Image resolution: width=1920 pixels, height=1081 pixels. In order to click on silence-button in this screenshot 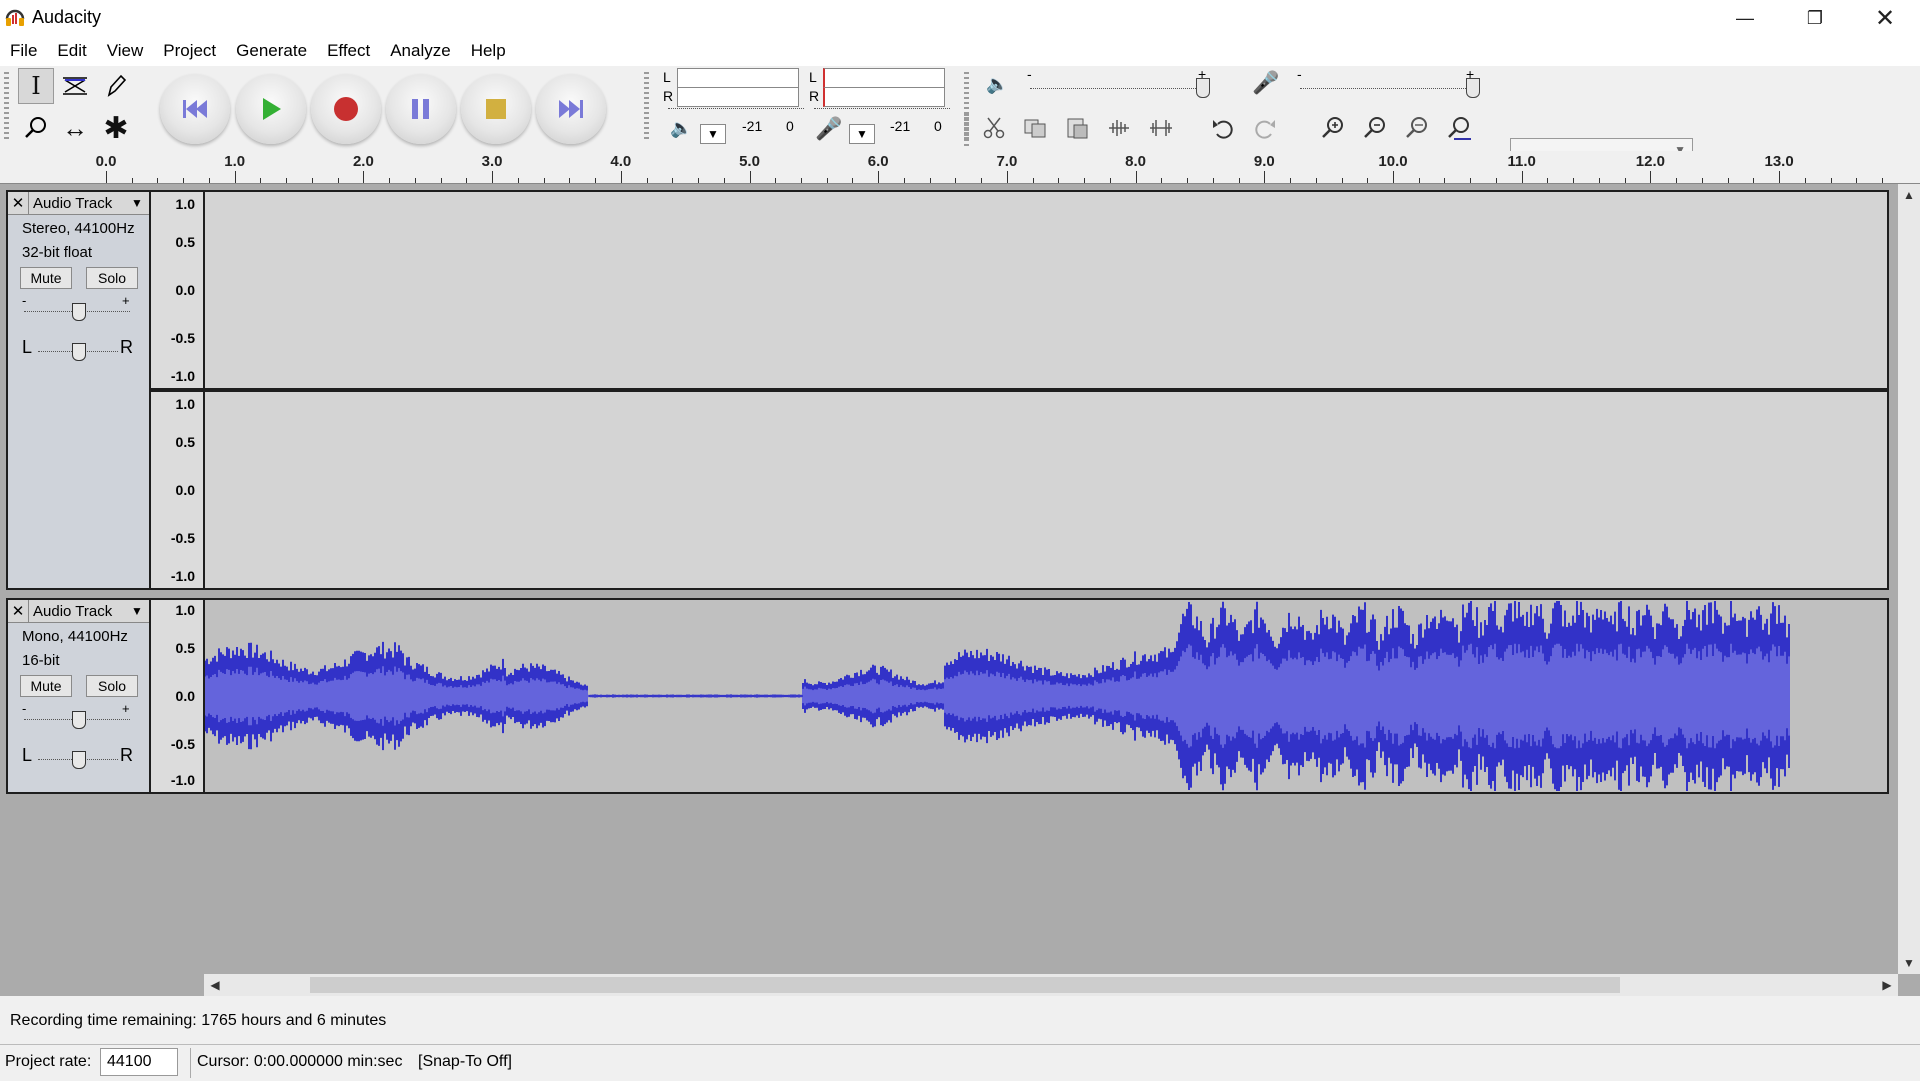, I will do `click(1161, 128)`.